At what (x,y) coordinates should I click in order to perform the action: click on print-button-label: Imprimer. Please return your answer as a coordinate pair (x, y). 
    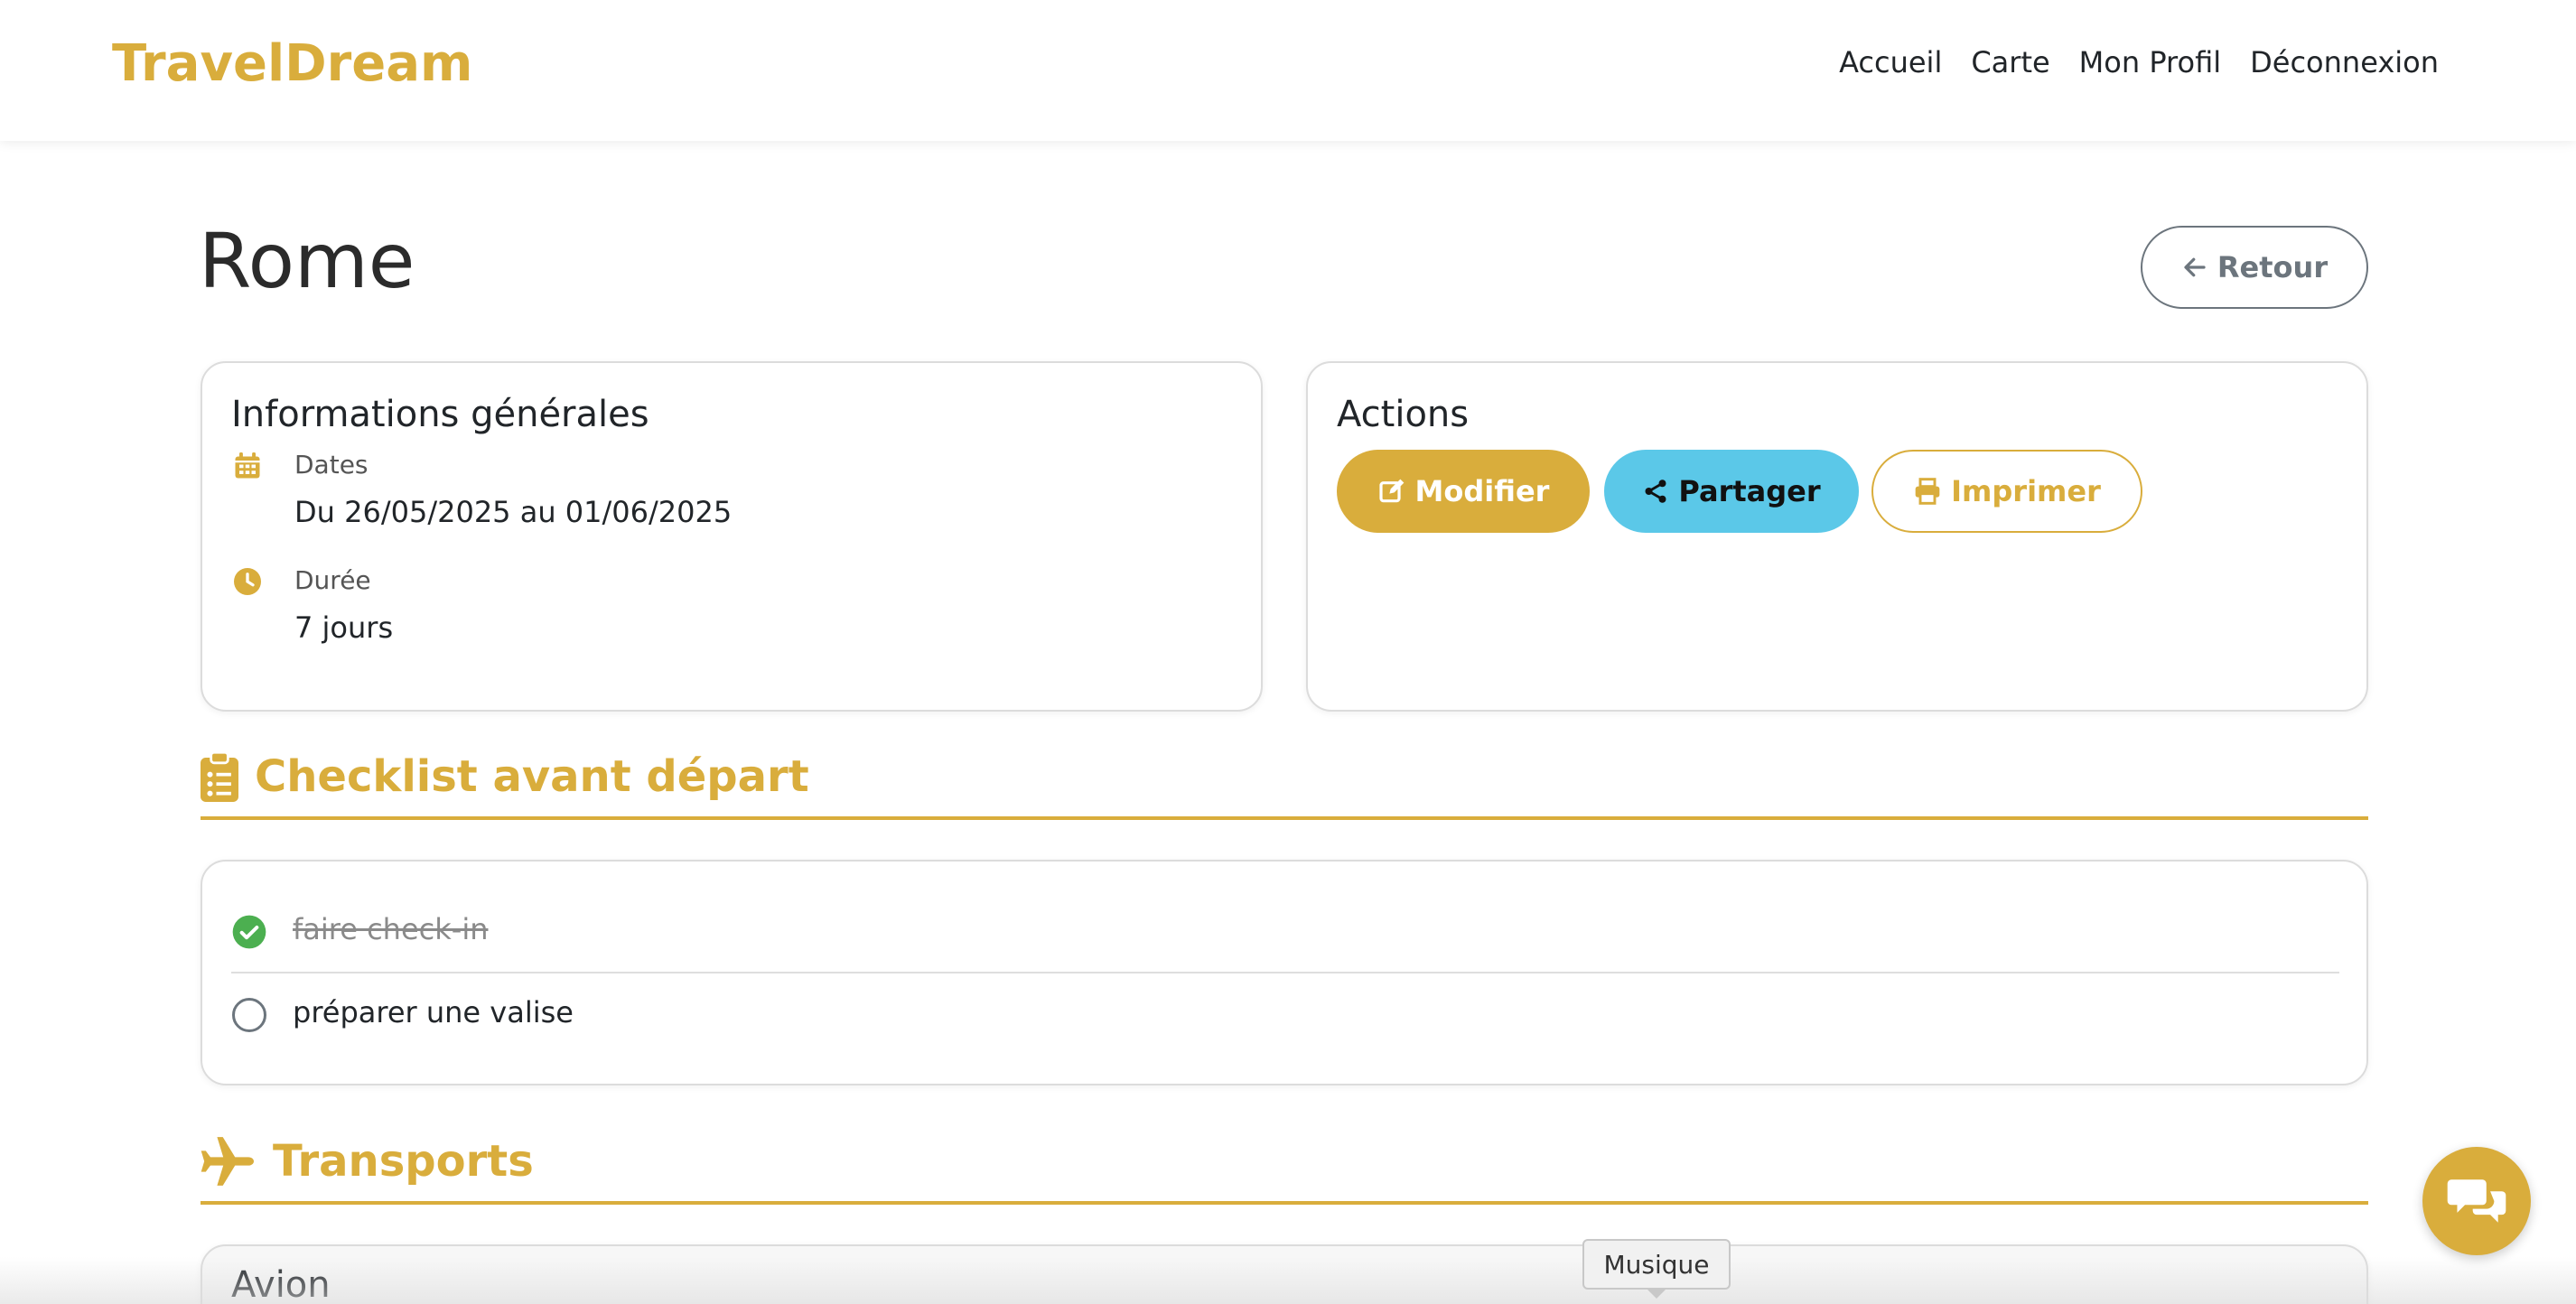
    Looking at the image, I should click on (2026, 491).